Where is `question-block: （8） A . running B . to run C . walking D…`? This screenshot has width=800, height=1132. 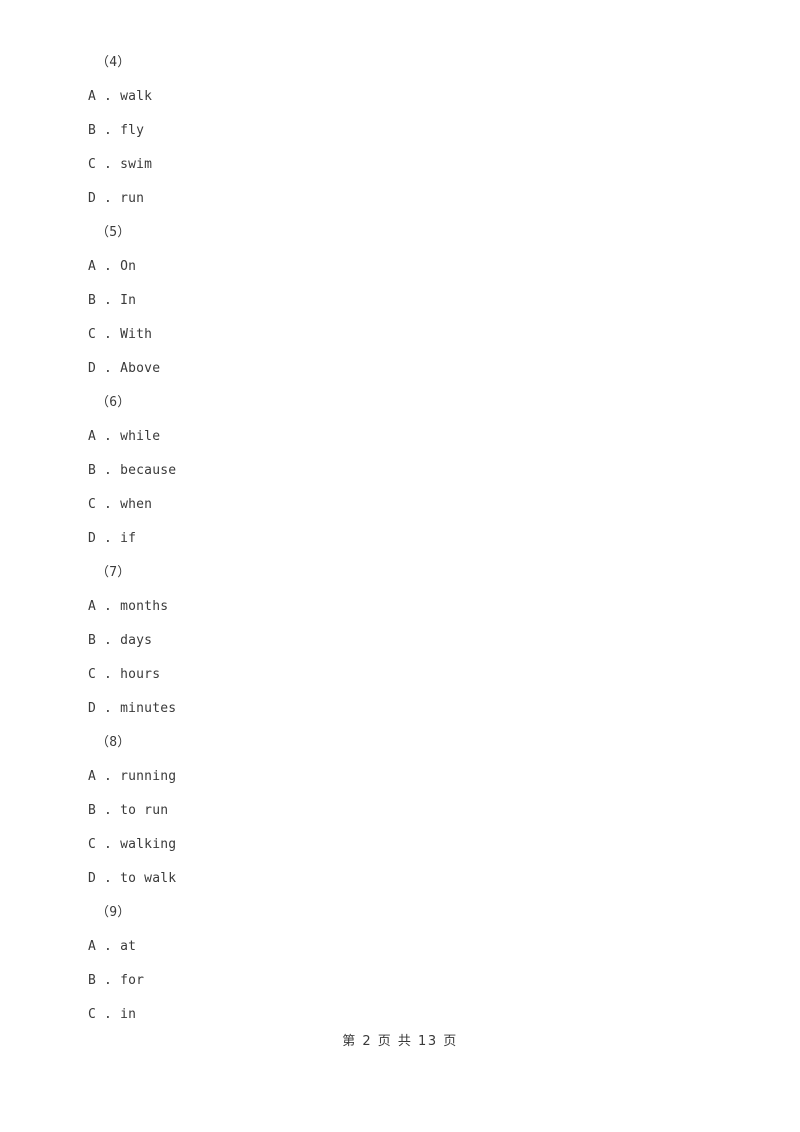 question-block: （8） A . running B . to run C . walking D… is located at coordinates (418, 811).